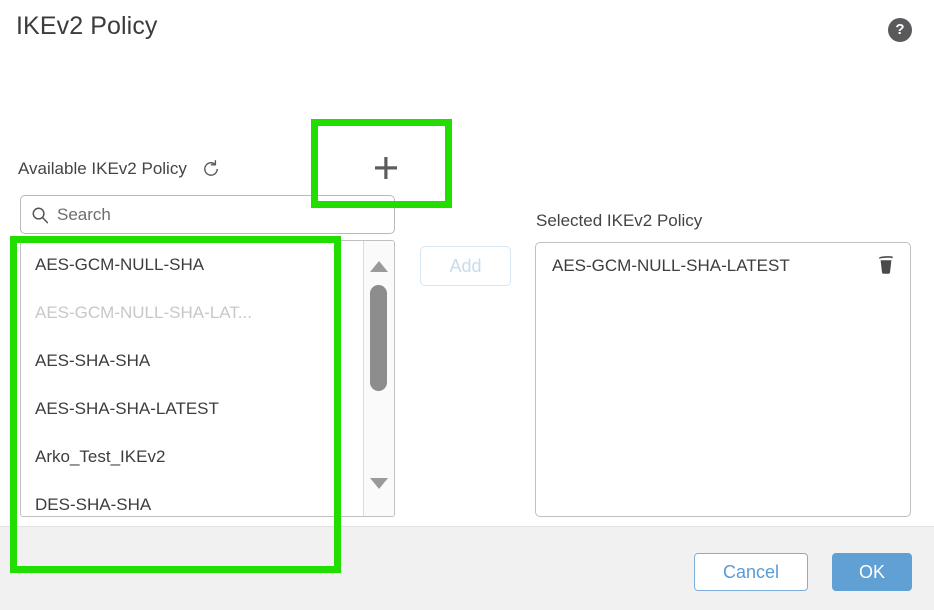 This screenshot has height=610, width=934. What do you see at coordinates (886, 266) in the screenshot?
I see `trash-icon` at bounding box center [886, 266].